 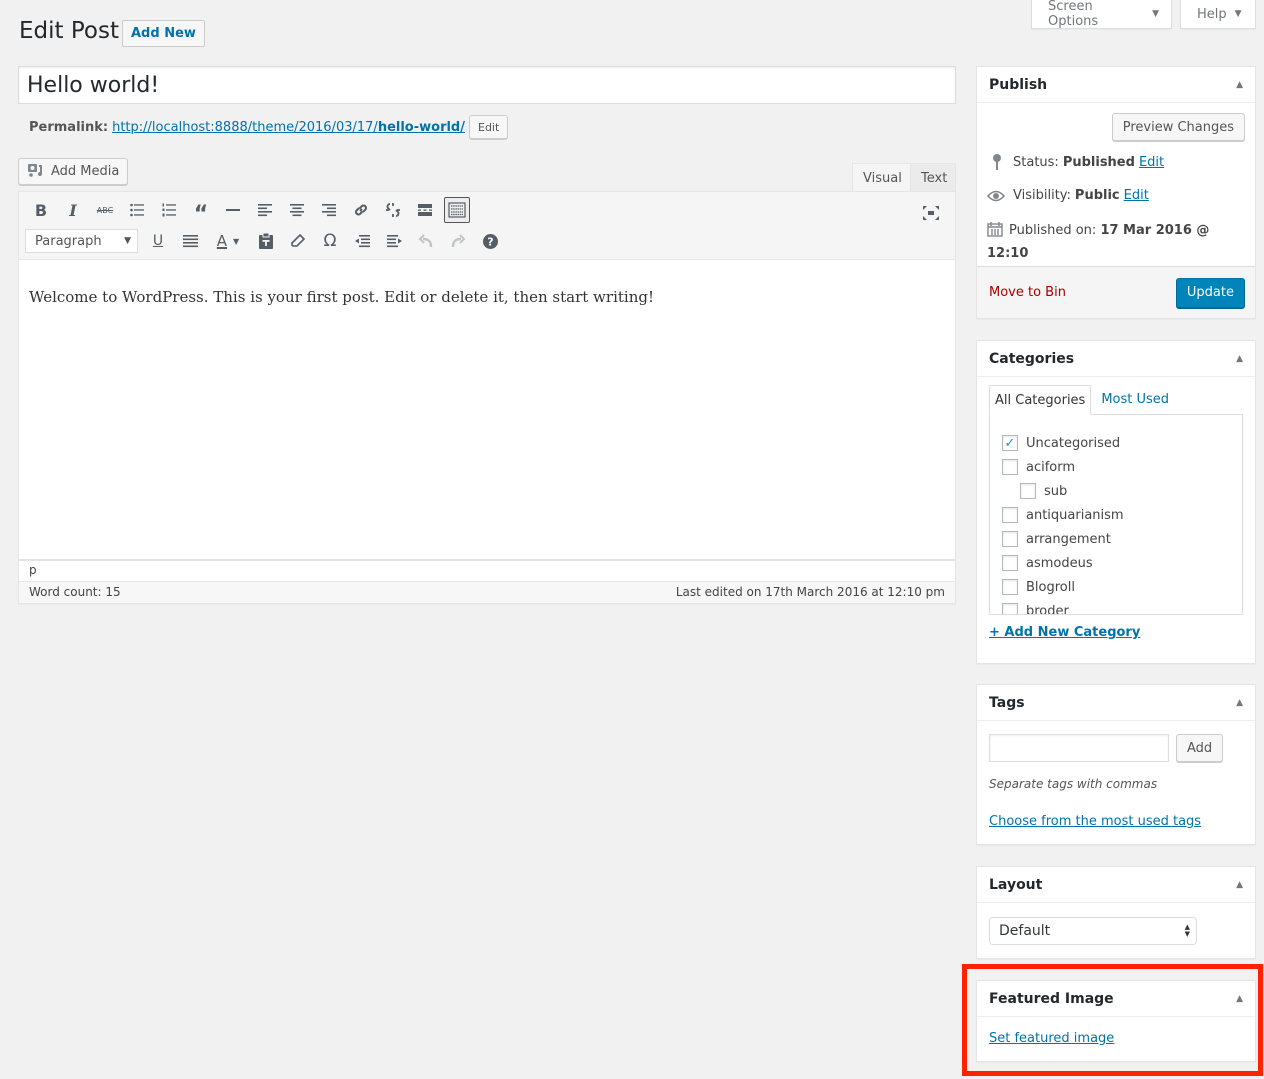 I want to click on editor-path: p, so click(x=487, y=571).